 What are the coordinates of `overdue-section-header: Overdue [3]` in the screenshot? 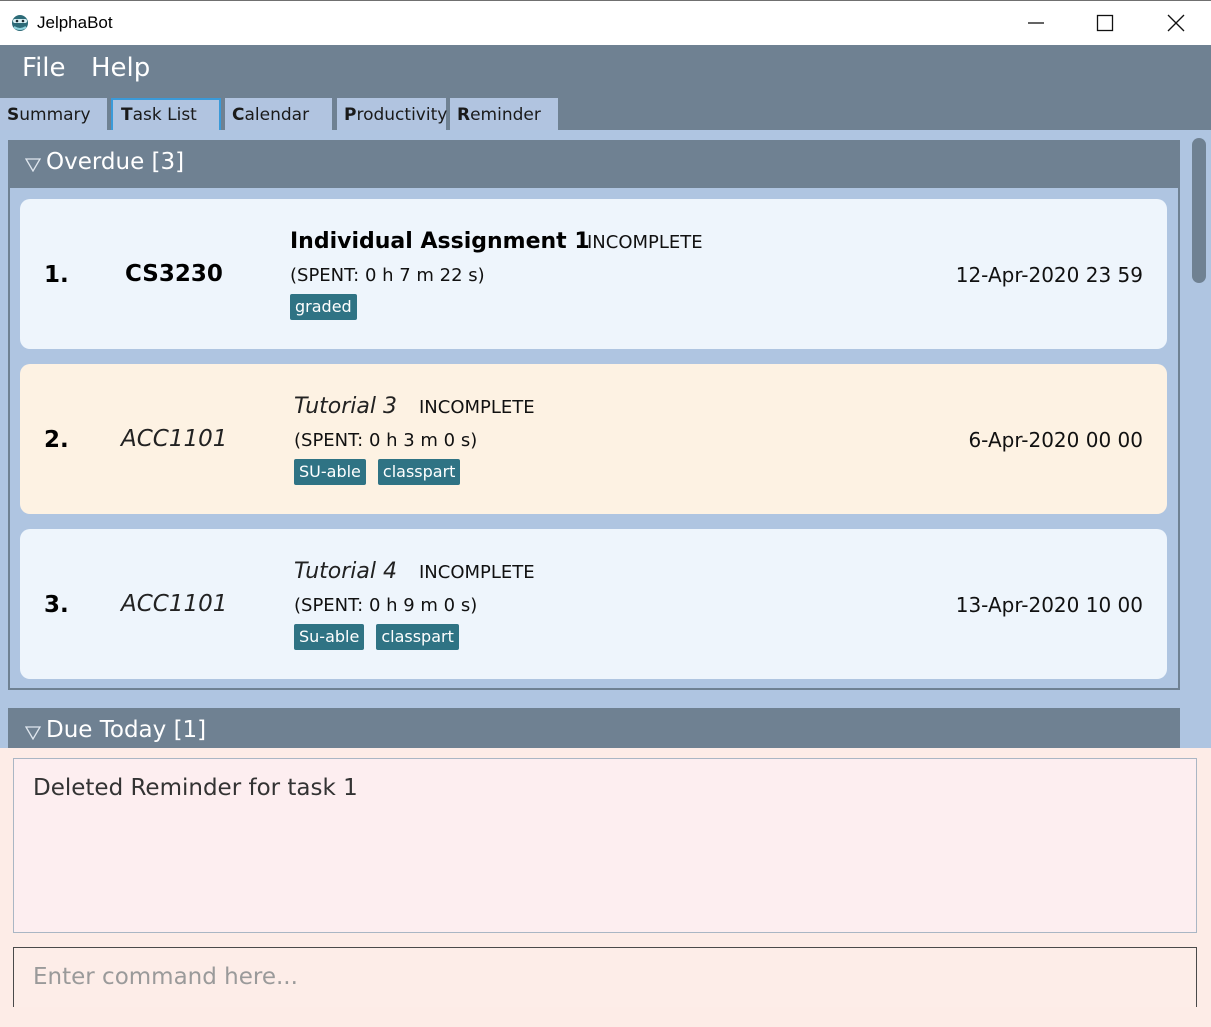 It's located at (594, 164).